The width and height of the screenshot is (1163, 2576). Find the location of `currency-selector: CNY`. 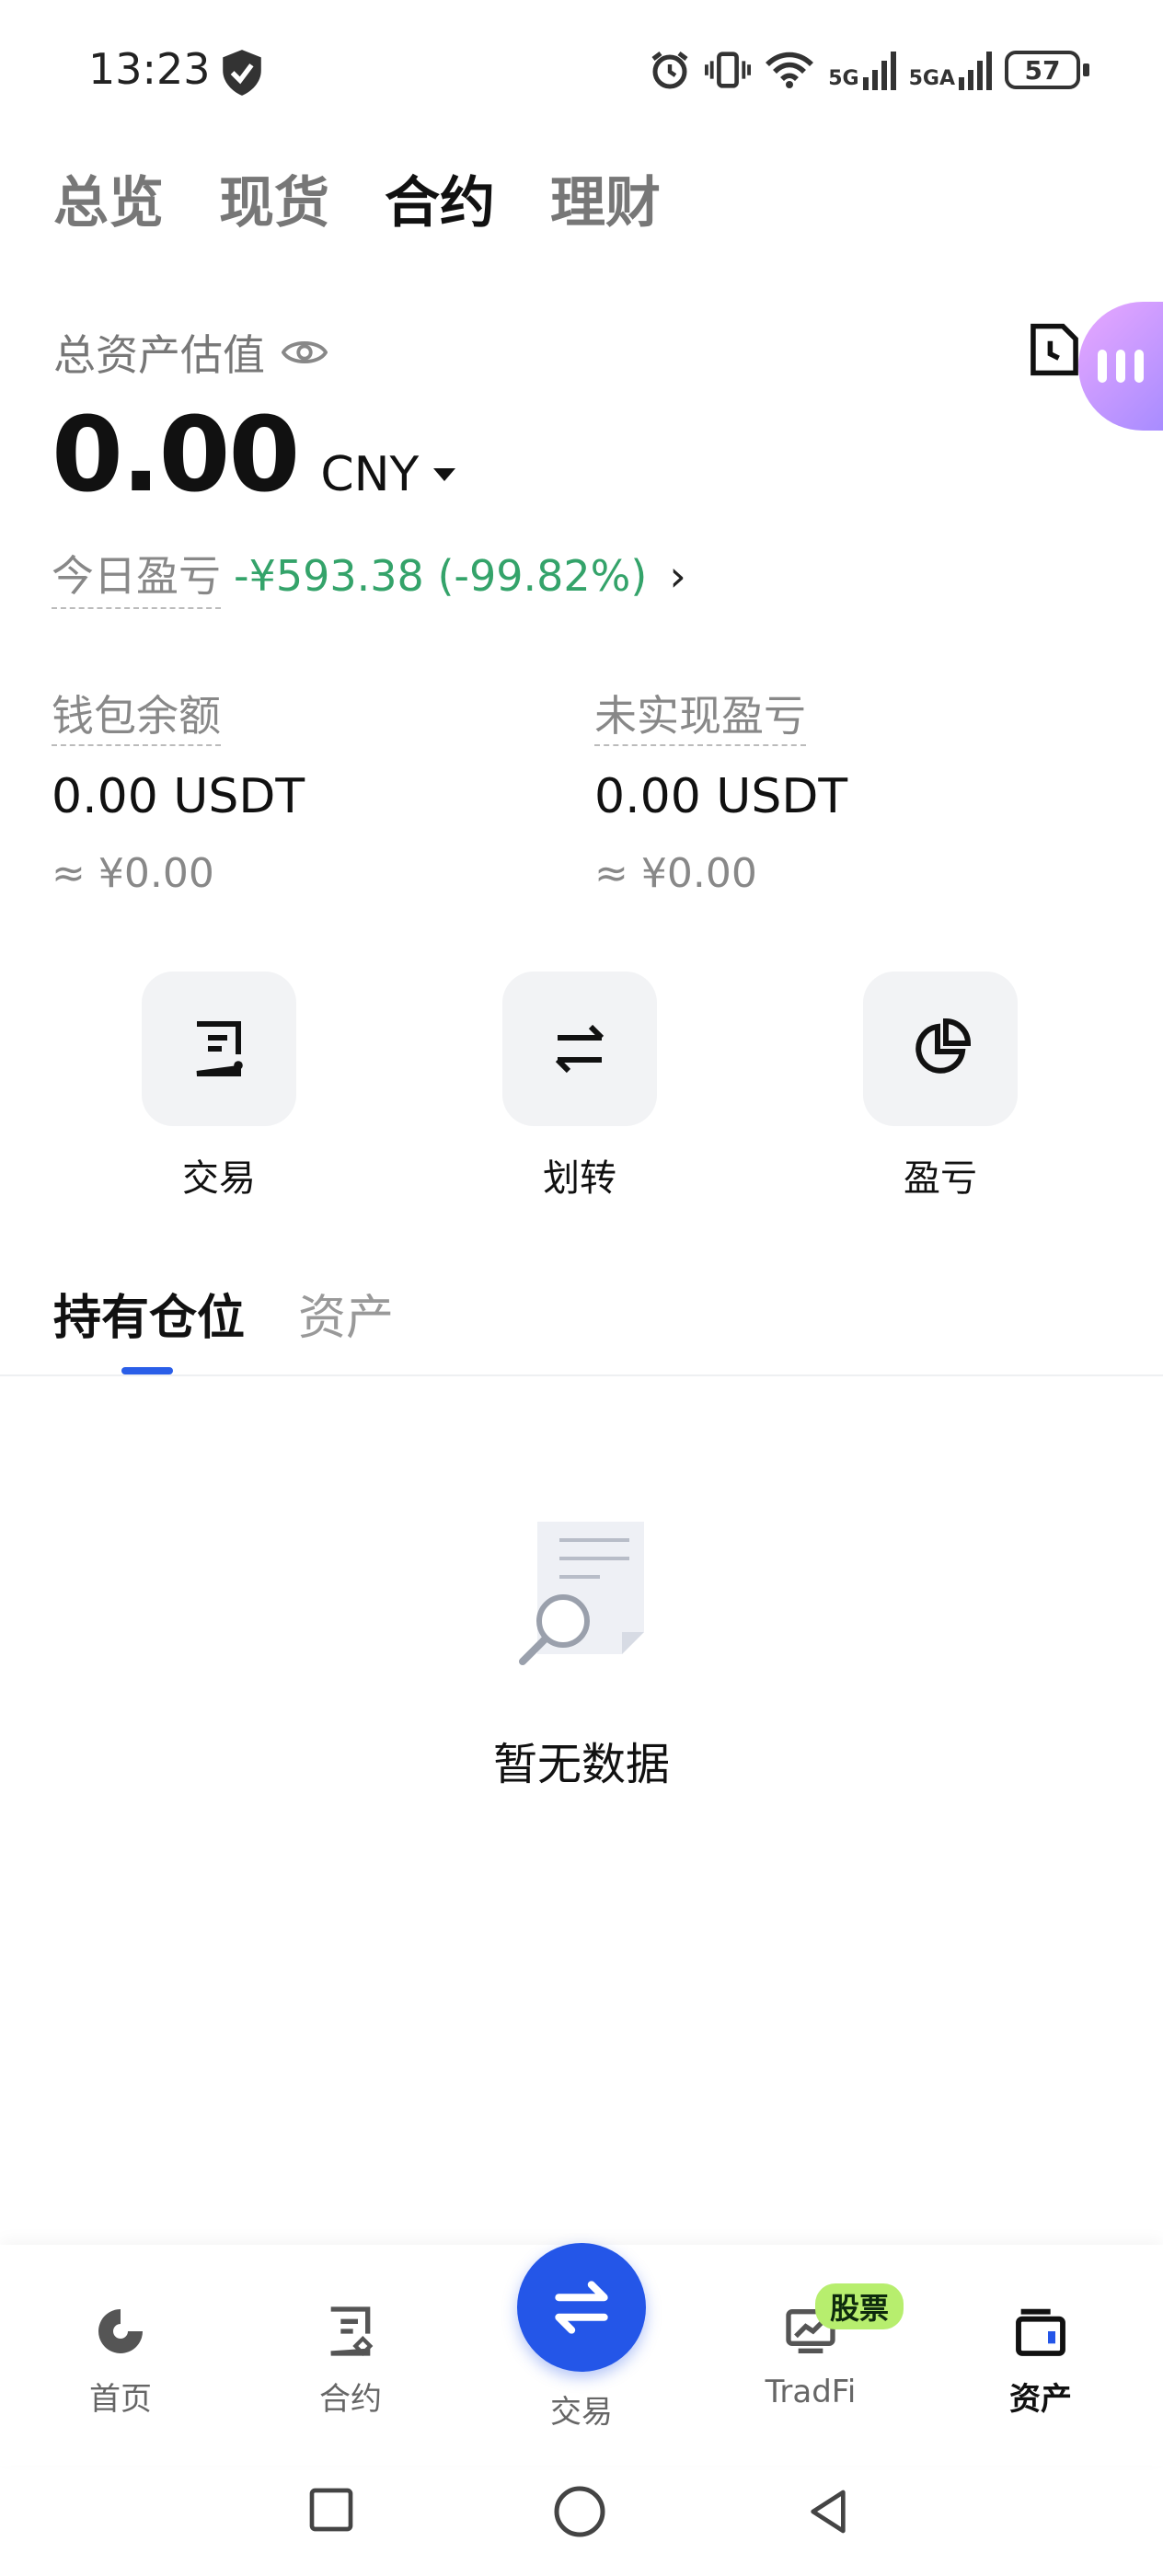

currency-selector: CNY is located at coordinates (370, 474).